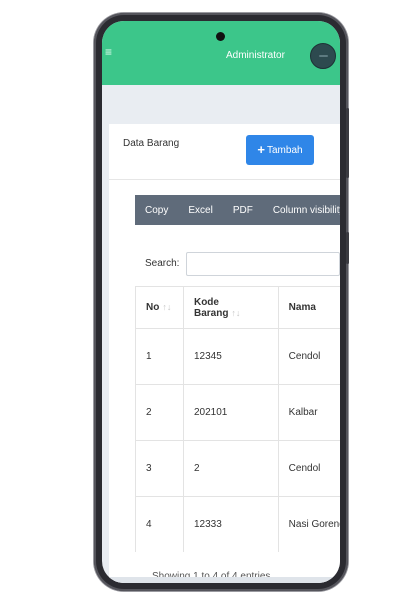  What do you see at coordinates (220, 36) in the screenshot?
I see `front-camera` at bounding box center [220, 36].